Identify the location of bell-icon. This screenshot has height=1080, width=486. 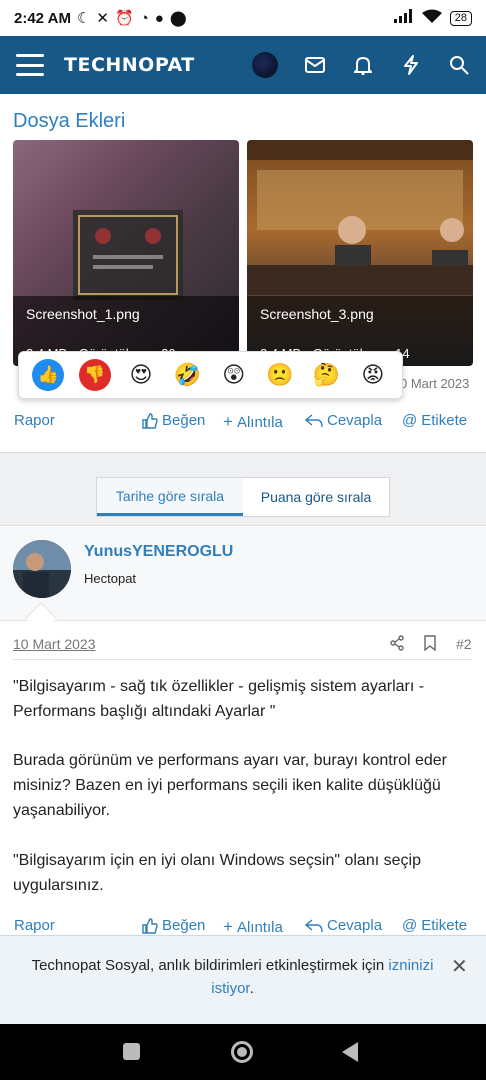
(363, 65).